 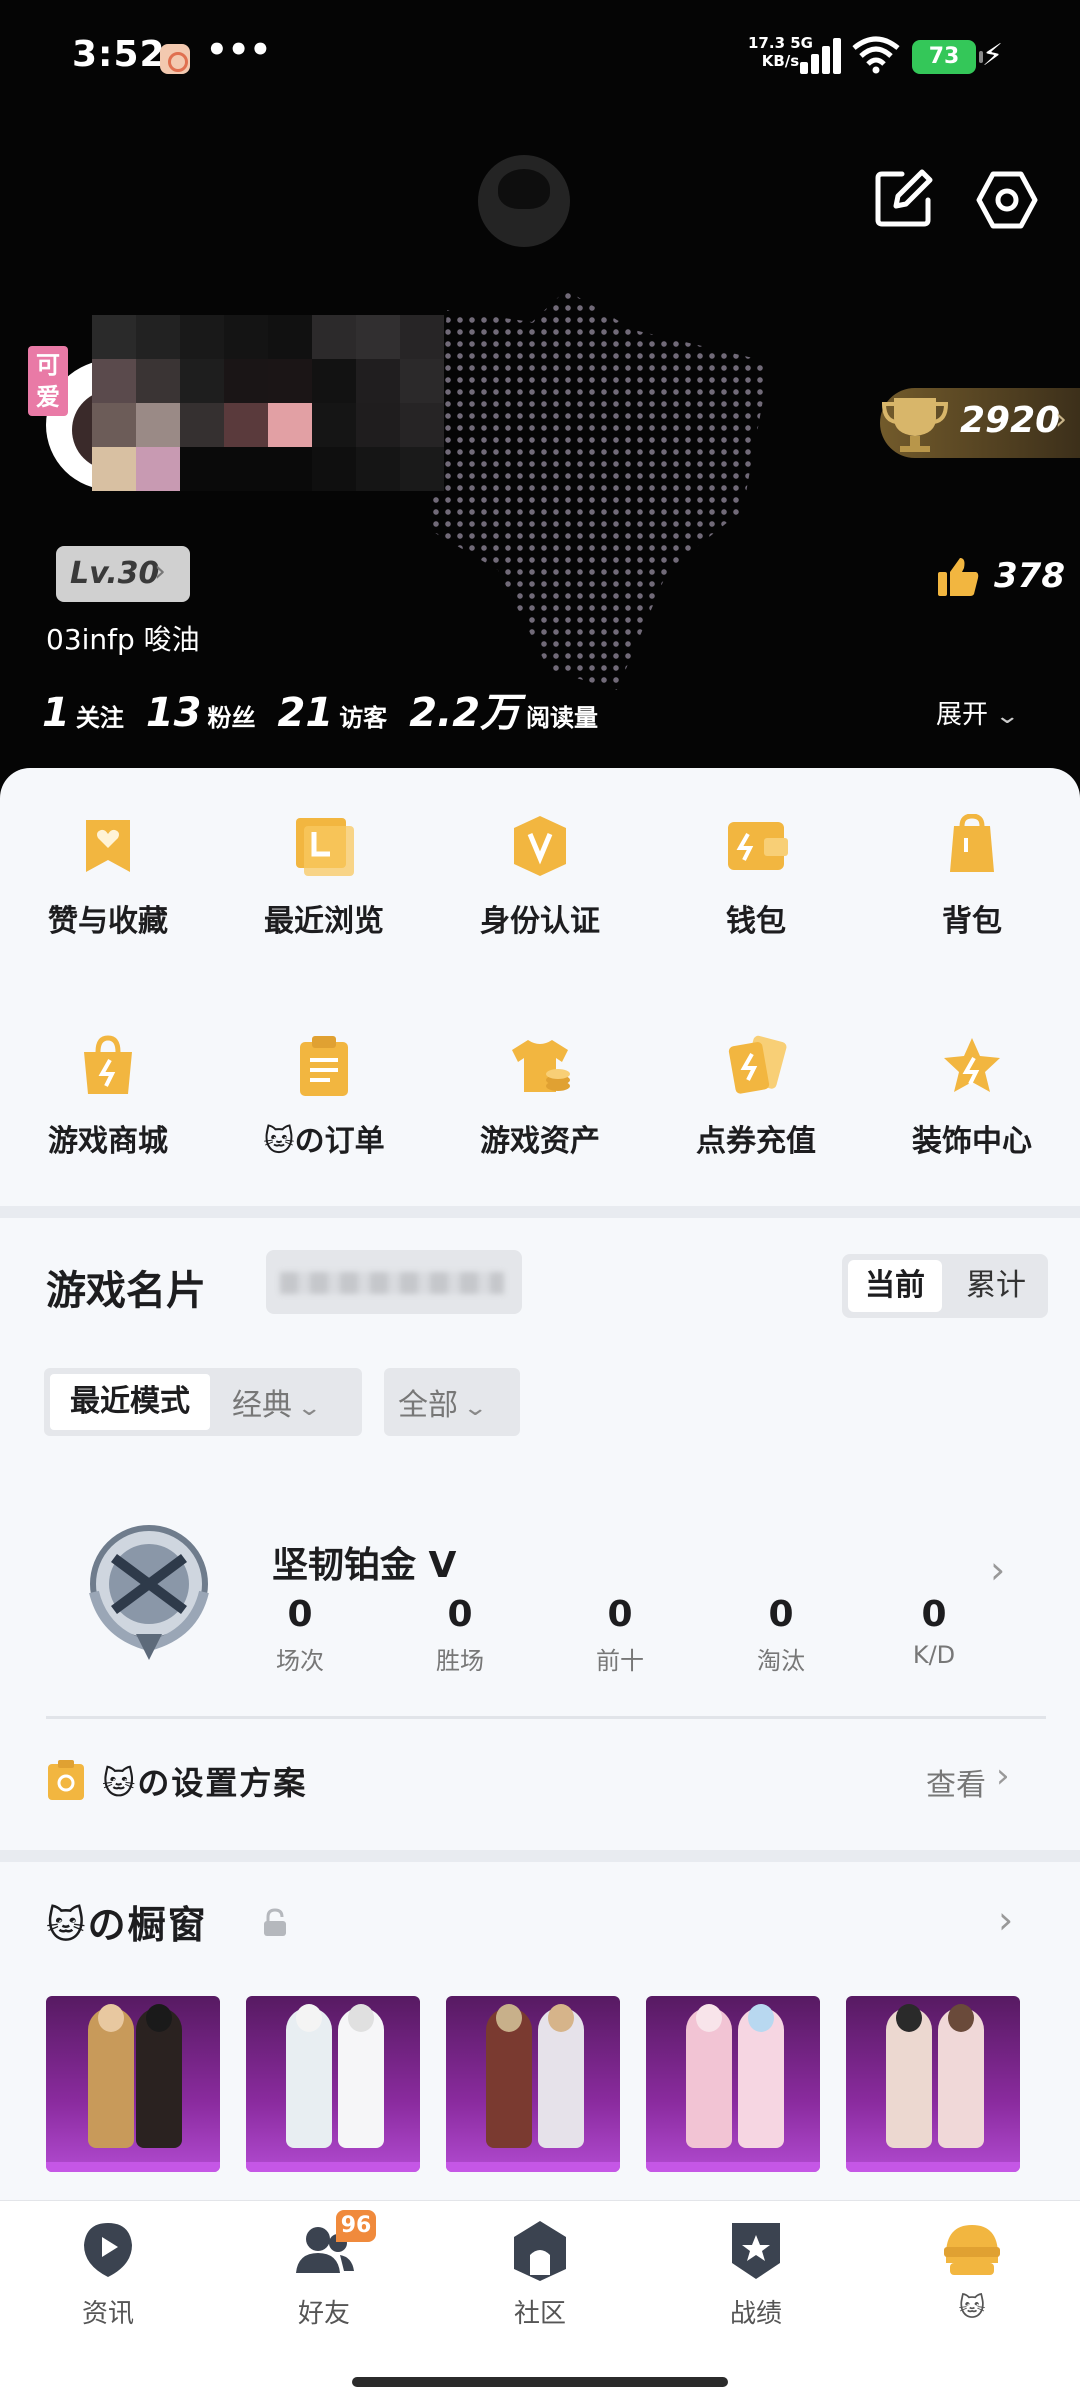 What do you see at coordinates (600, 490) in the screenshot?
I see `background-pixel-art` at bounding box center [600, 490].